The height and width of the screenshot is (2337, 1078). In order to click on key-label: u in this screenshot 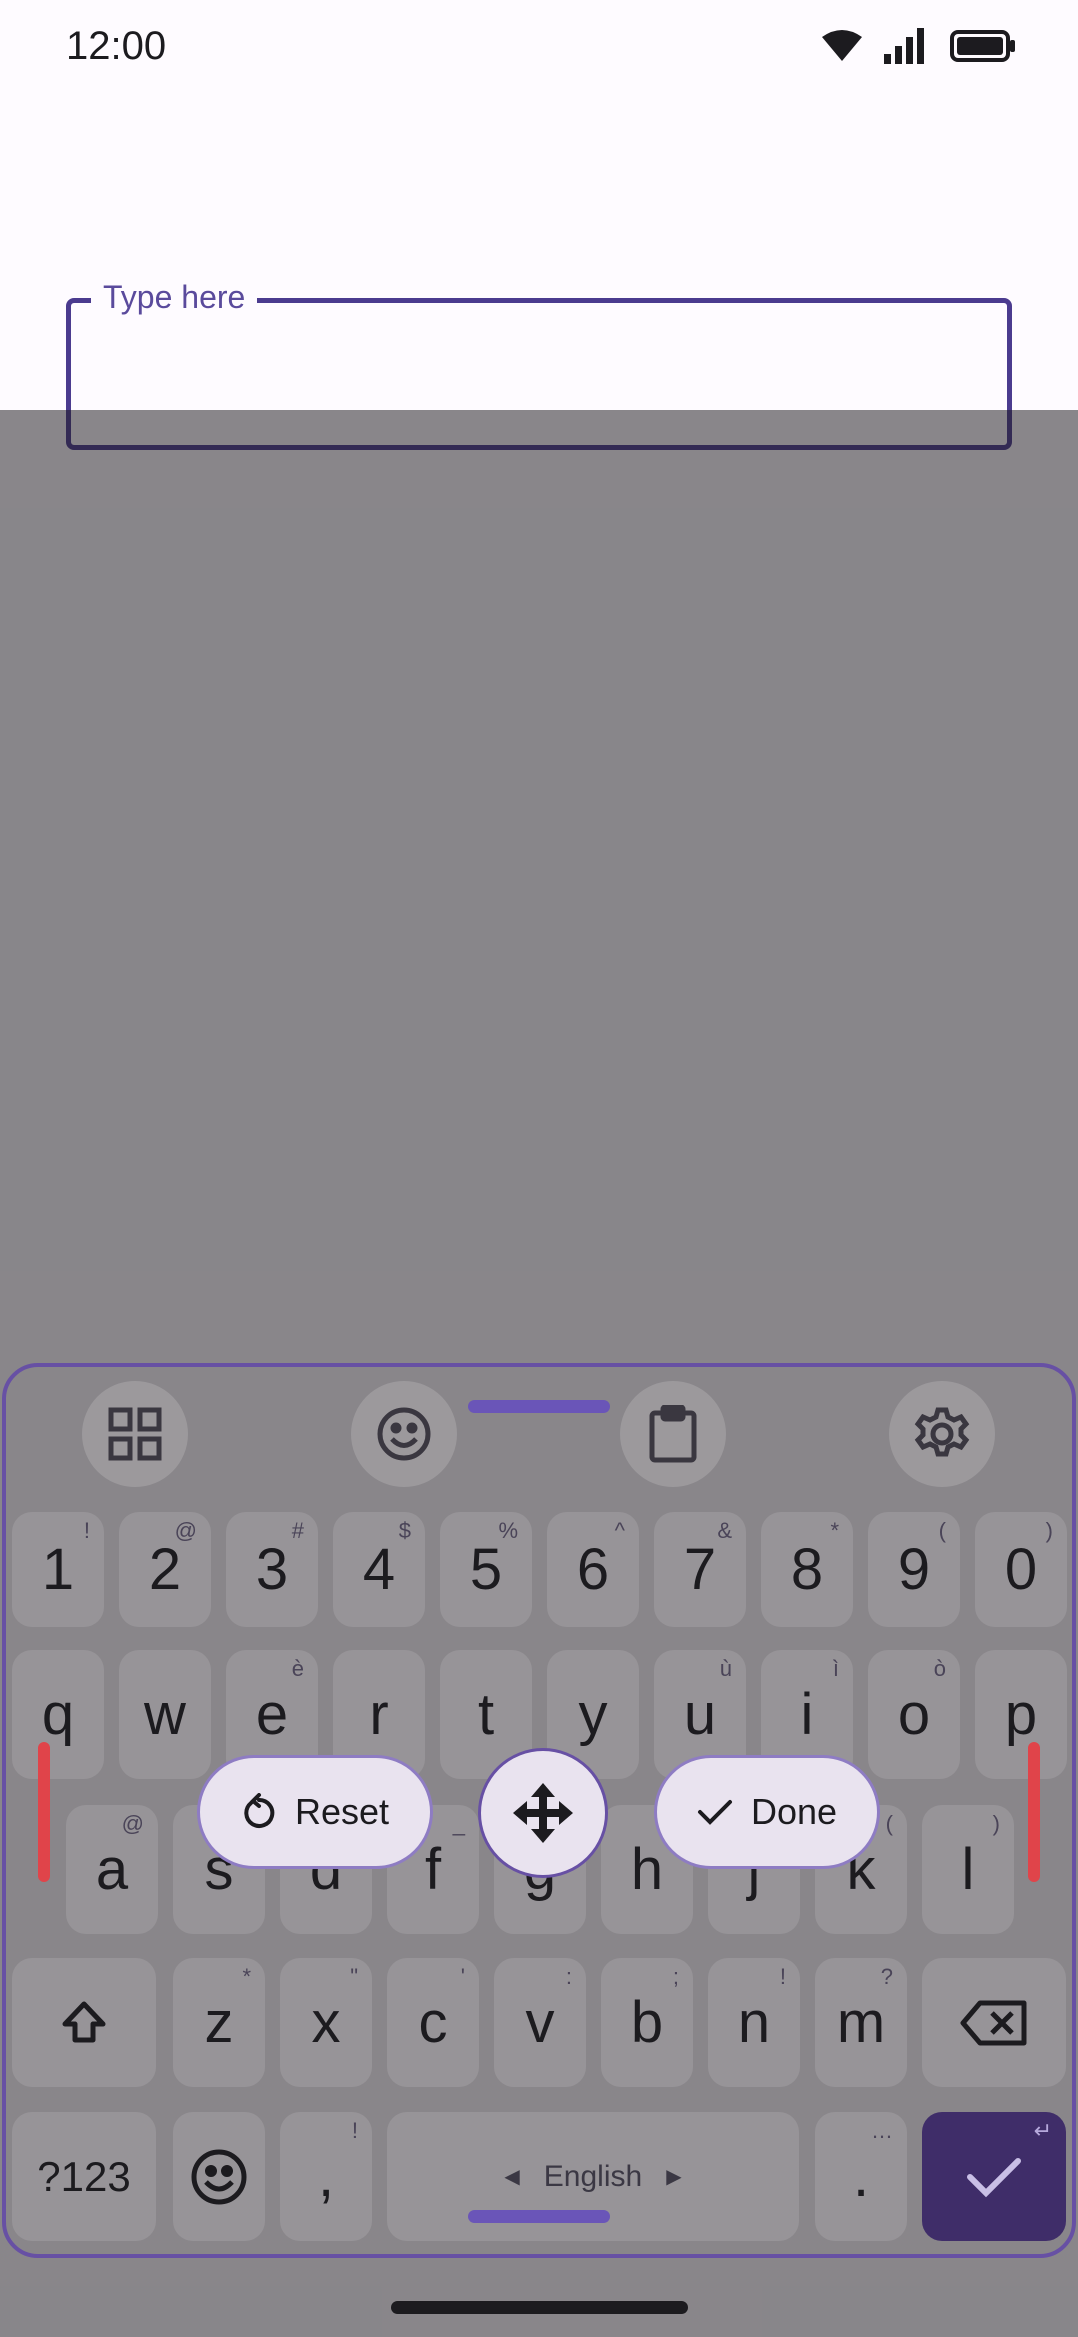, I will do `click(700, 1714)`.